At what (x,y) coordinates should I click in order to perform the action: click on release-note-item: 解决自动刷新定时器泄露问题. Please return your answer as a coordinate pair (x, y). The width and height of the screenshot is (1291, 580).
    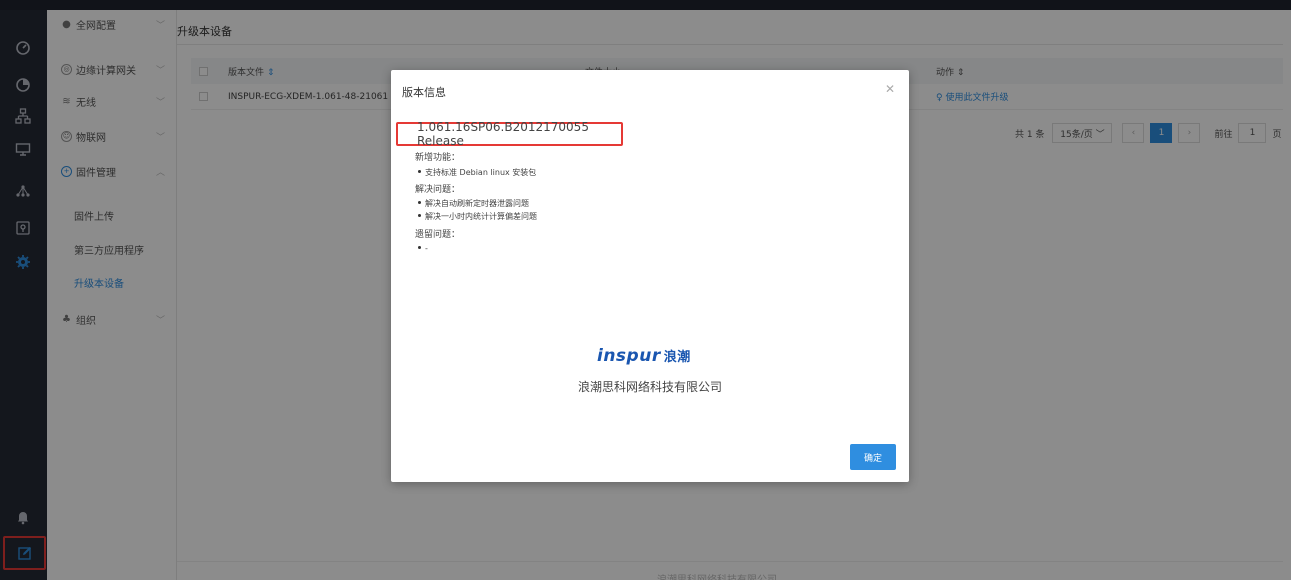
    Looking at the image, I should click on (472, 203).